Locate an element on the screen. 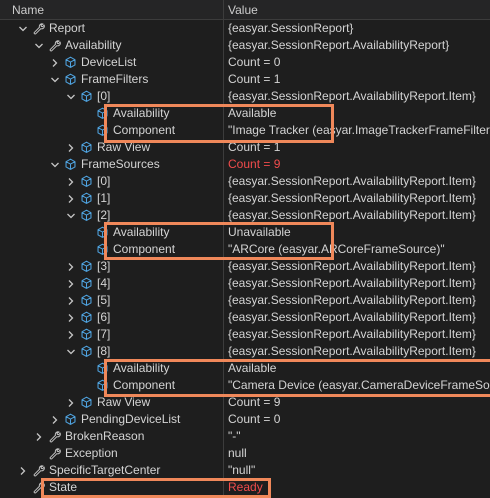 This screenshot has width=490, height=498. value-cell: Unavailable is located at coordinates (359, 232).